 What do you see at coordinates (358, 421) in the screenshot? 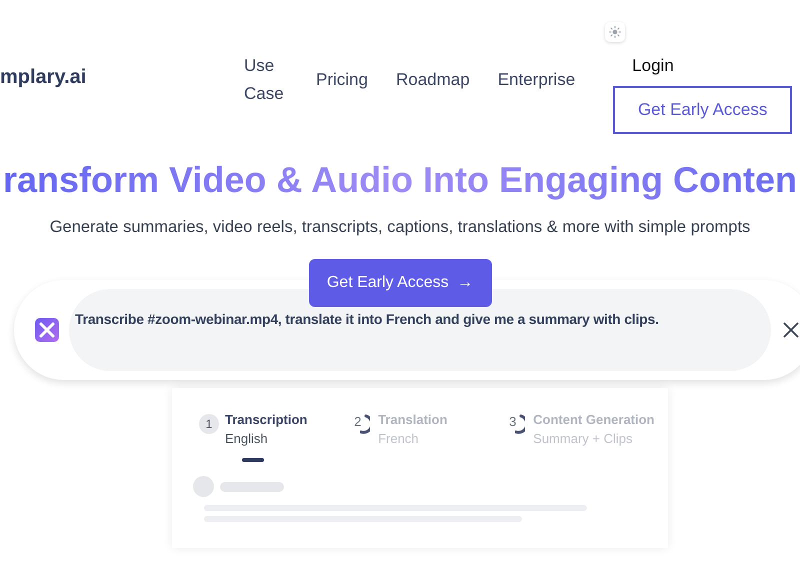
I see `step-number: 2` at bounding box center [358, 421].